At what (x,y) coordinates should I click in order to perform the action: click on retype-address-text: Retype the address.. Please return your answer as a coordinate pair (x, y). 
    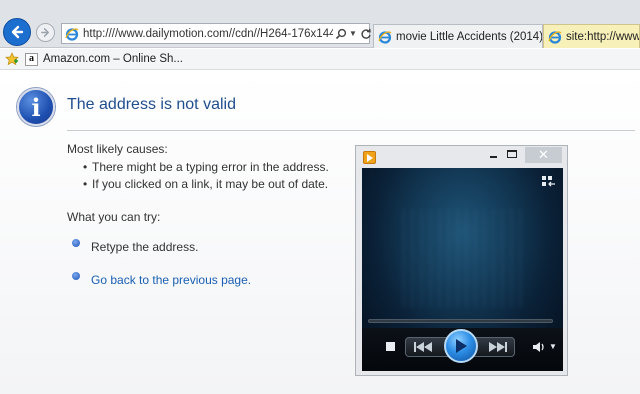
    Looking at the image, I should click on (145, 247).